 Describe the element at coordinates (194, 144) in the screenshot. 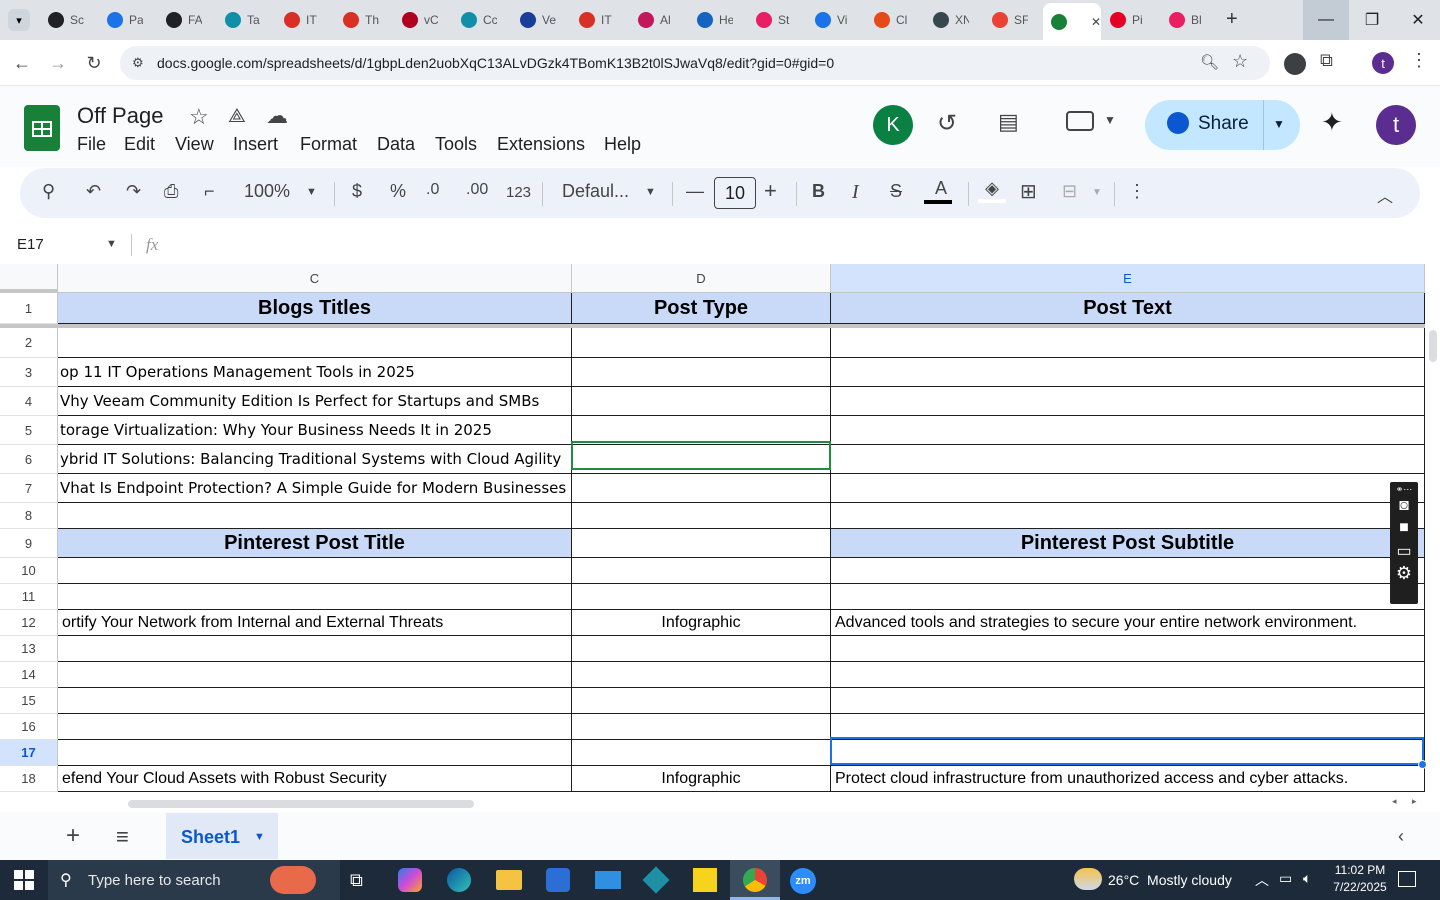

I see `menu-view: View` at that location.